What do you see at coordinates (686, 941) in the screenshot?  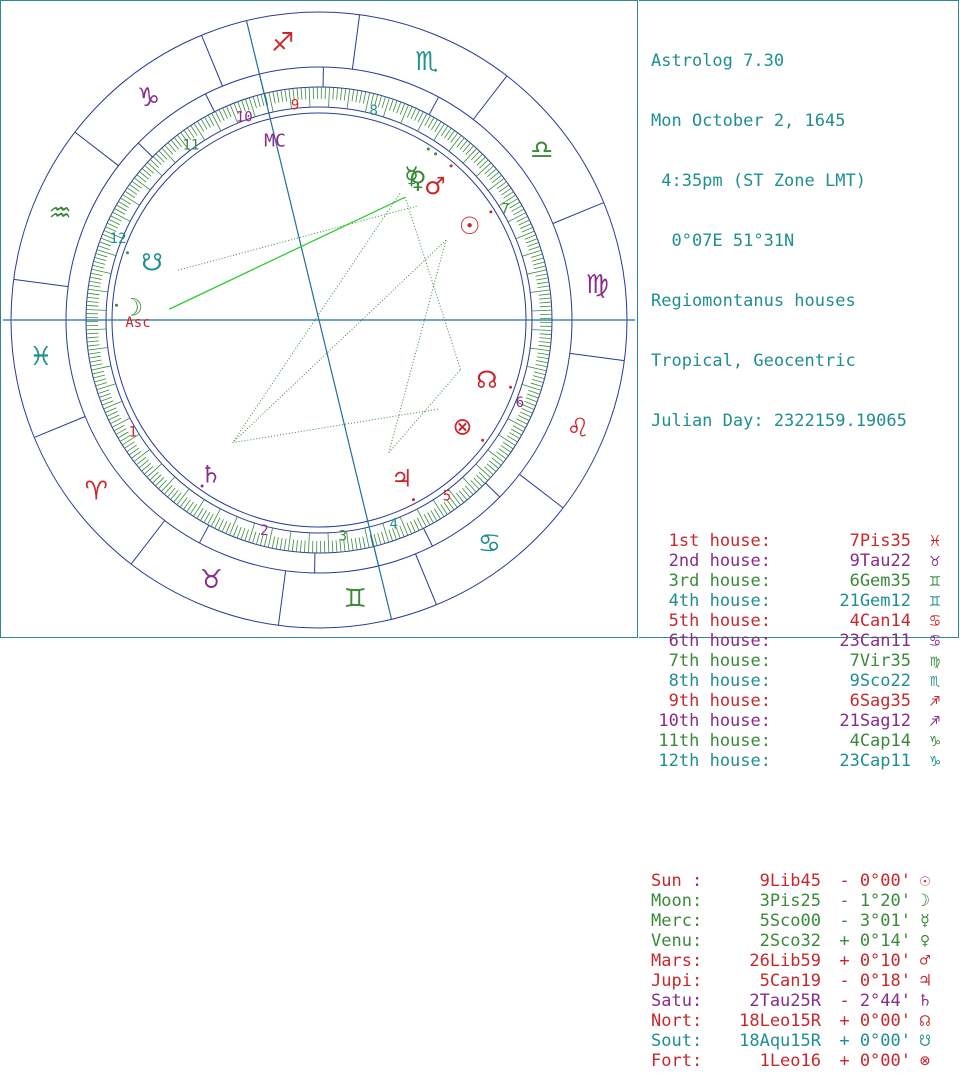 I see `planet-name: Venu:` at bounding box center [686, 941].